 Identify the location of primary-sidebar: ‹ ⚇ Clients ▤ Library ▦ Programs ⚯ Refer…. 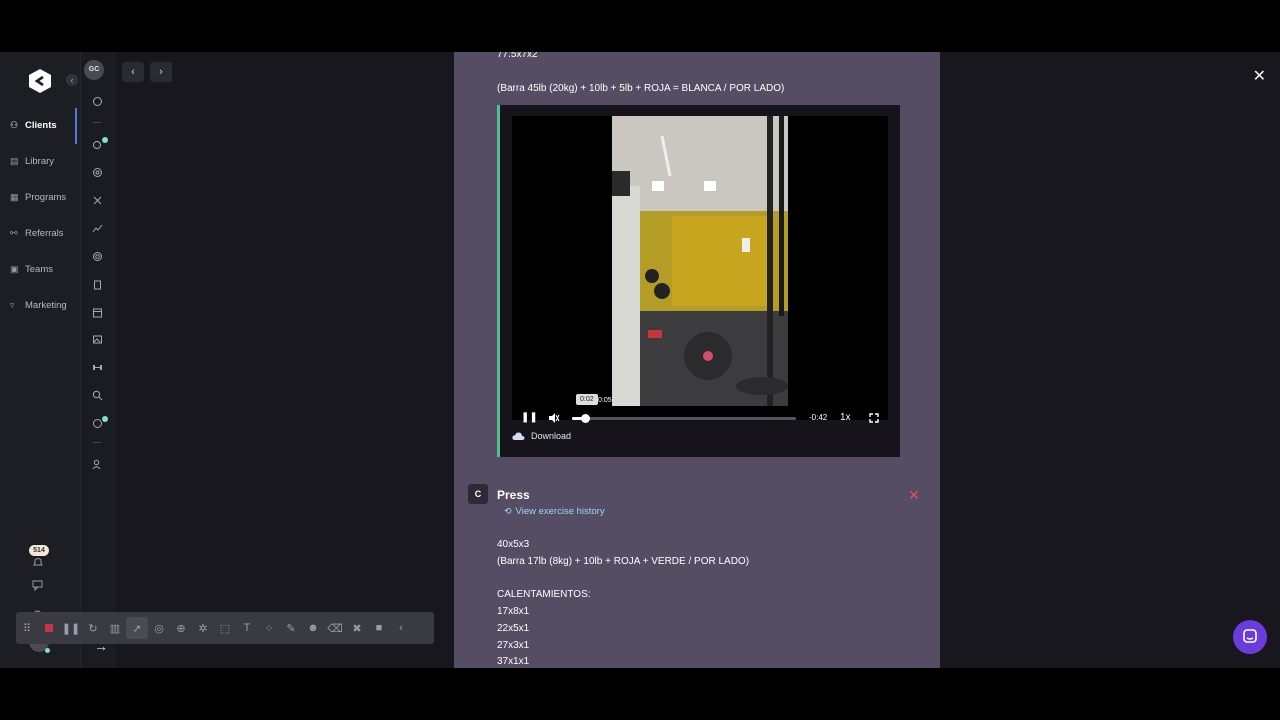
(40, 360).